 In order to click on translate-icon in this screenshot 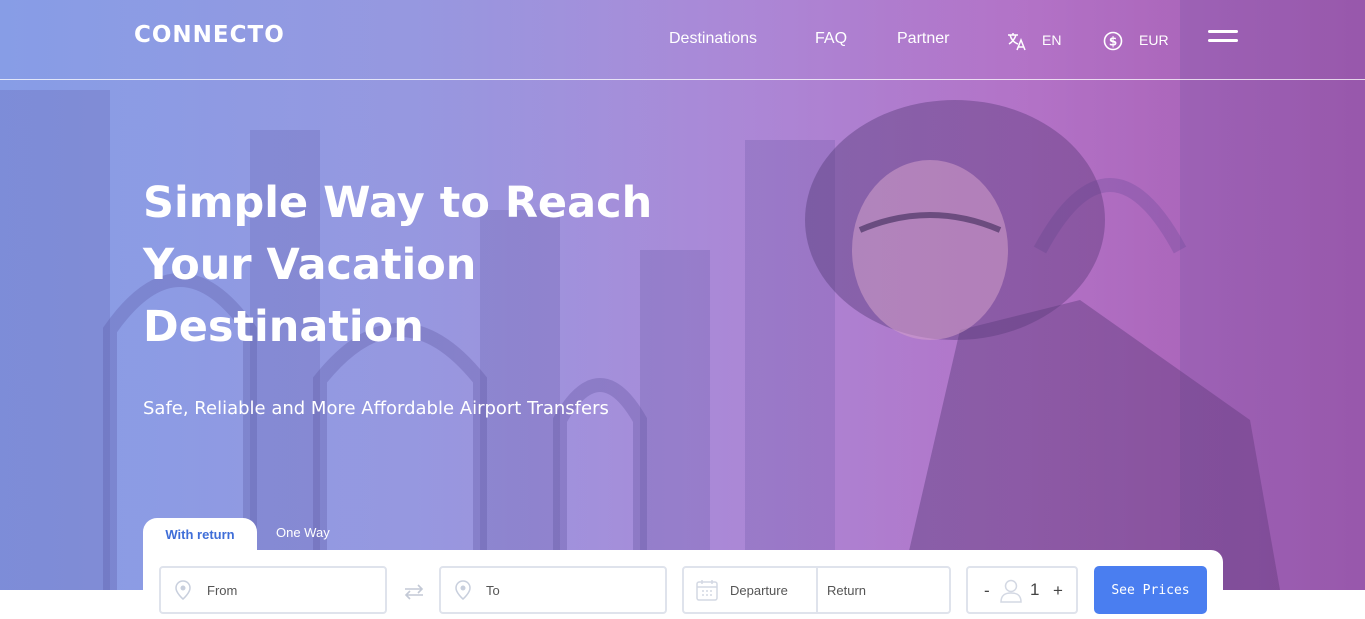, I will do `click(1017, 41)`.